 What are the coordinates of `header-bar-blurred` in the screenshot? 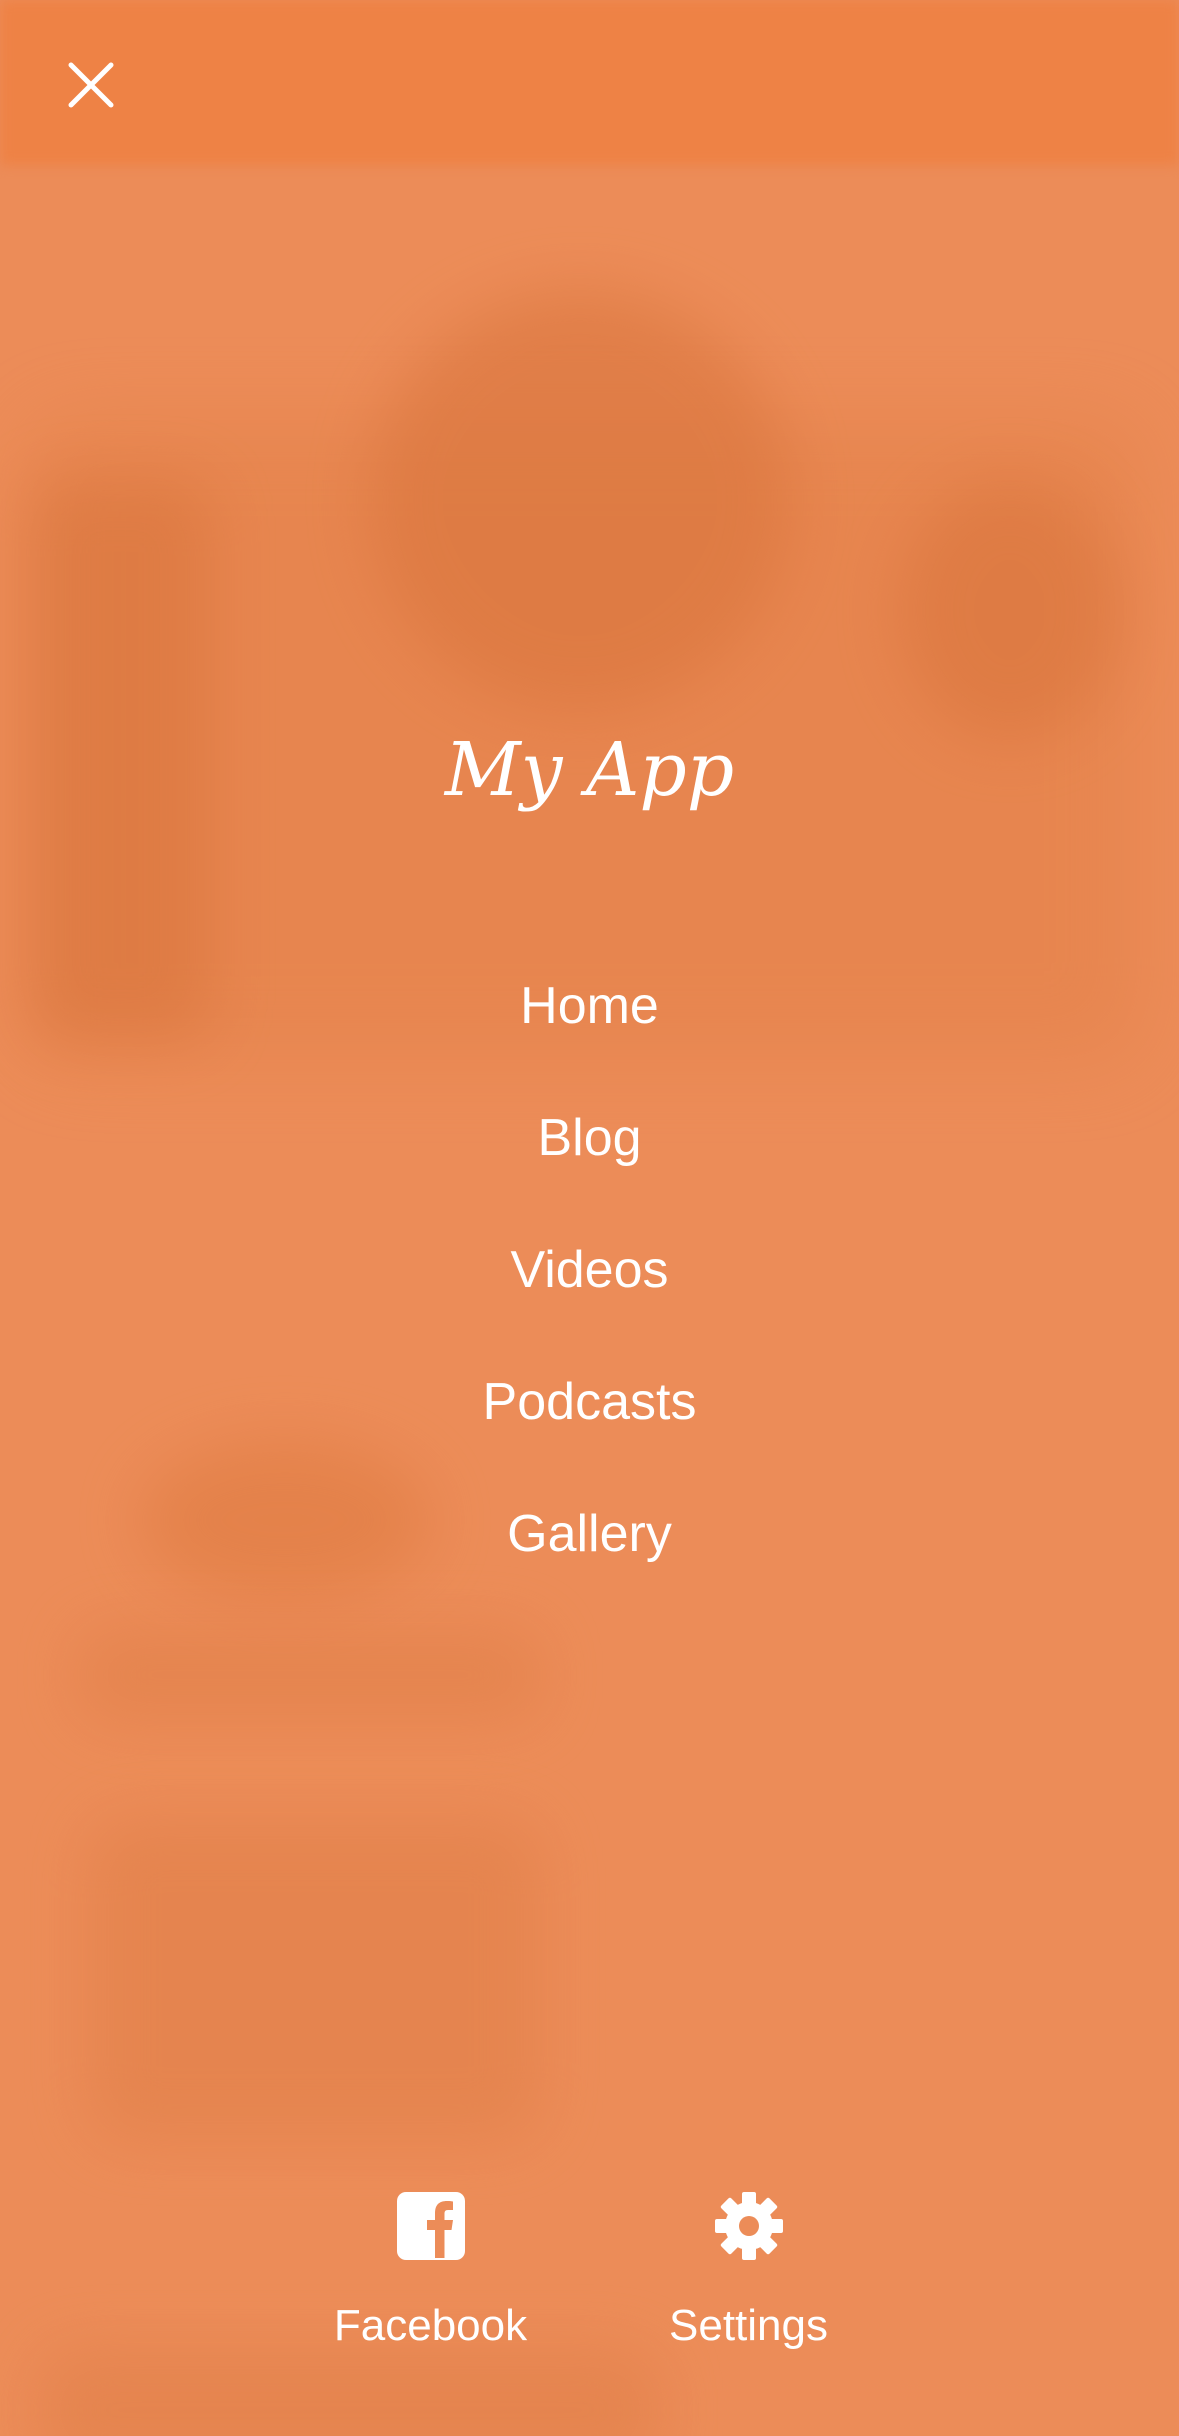 It's located at (589, 82).